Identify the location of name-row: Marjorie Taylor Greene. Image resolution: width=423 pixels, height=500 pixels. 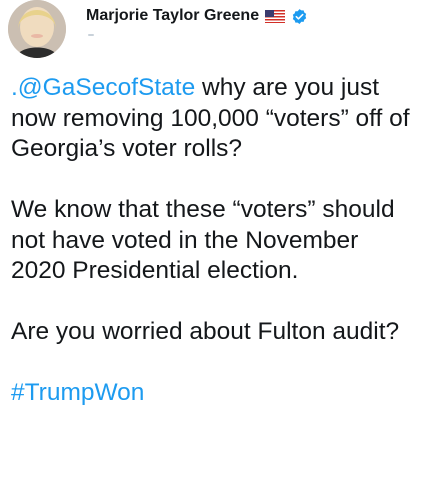
(197, 16).